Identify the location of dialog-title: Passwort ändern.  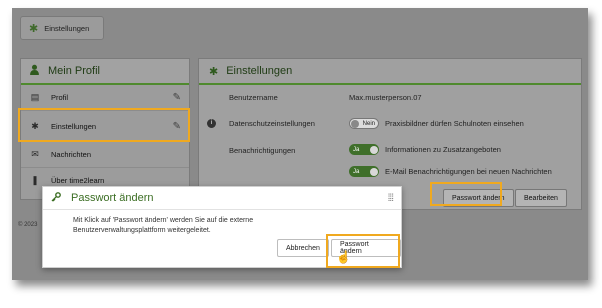
(112, 198).